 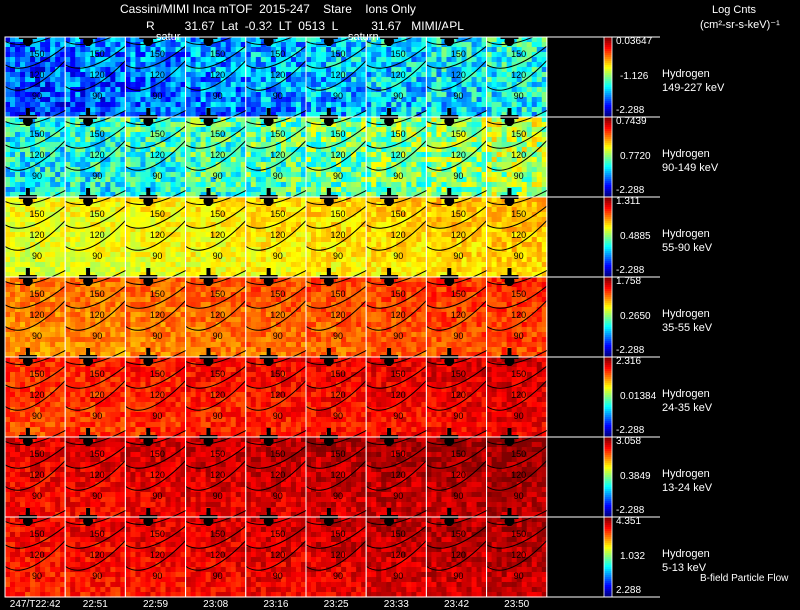 What do you see at coordinates (156, 604) in the screenshot?
I see `x-tick-label: 22:59` at bounding box center [156, 604].